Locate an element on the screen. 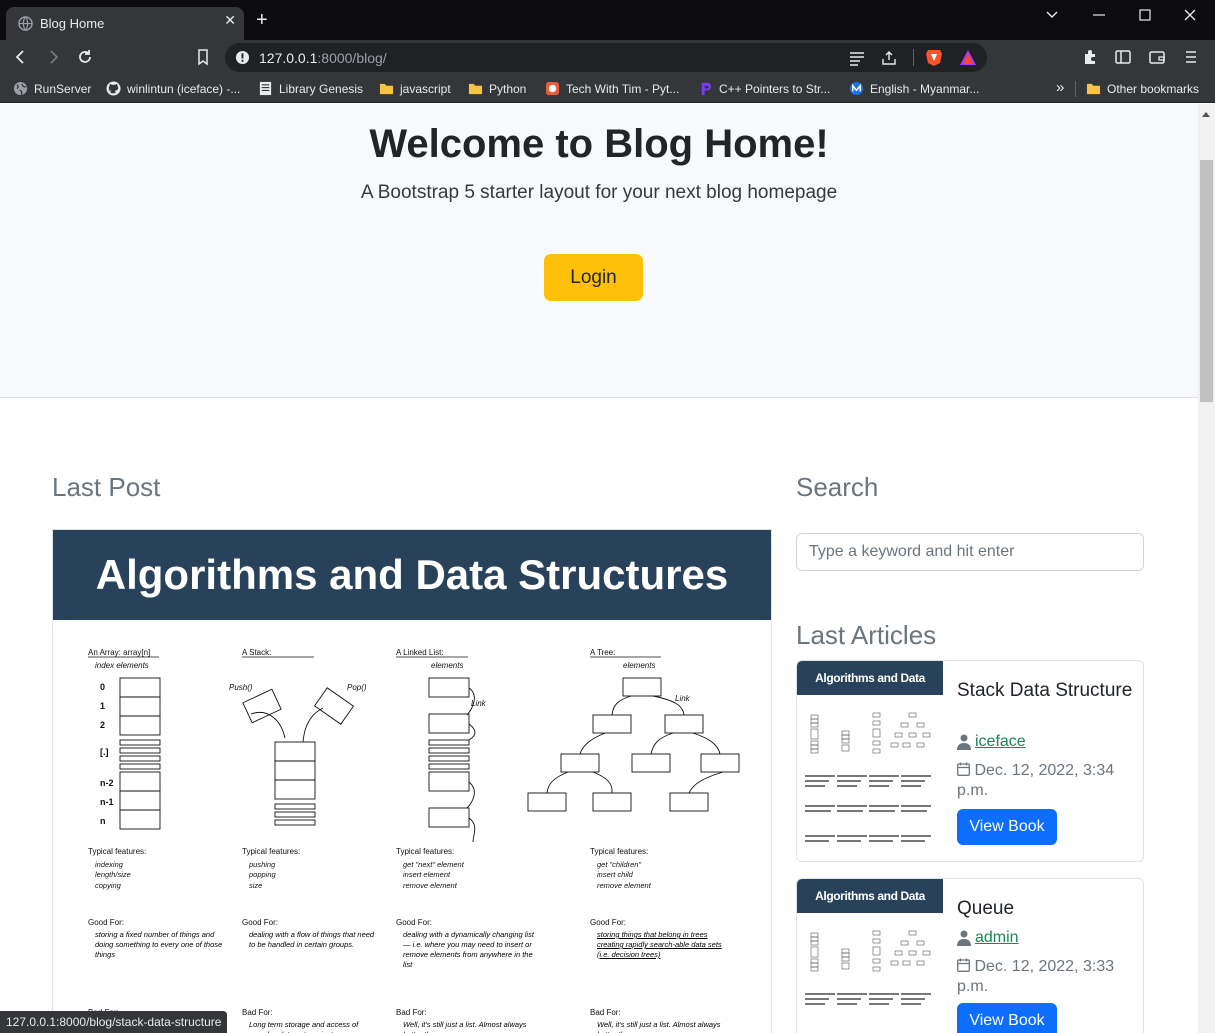 Image resolution: width=1215 pixels, height=1033 pixels. bookmark-label: Library Genesis is located at coordinates (321, 88).